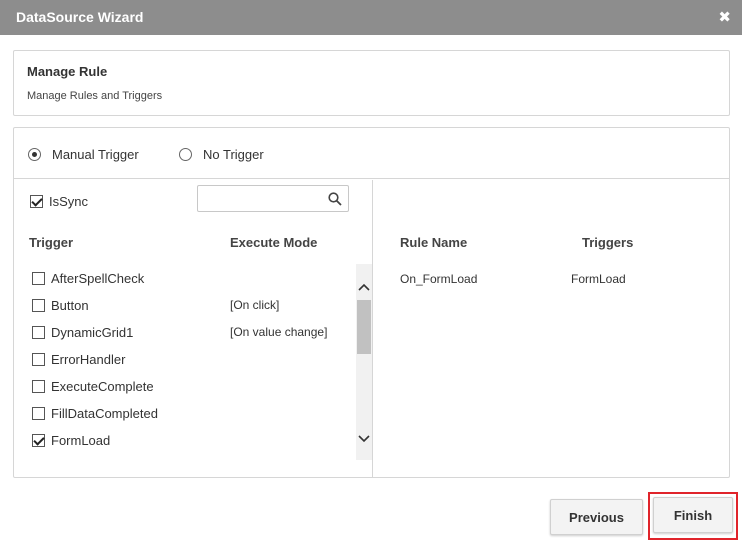  Describe the element at coordinates (724, 17) in the screenshot. I see `close-icon: ✖` at that location.